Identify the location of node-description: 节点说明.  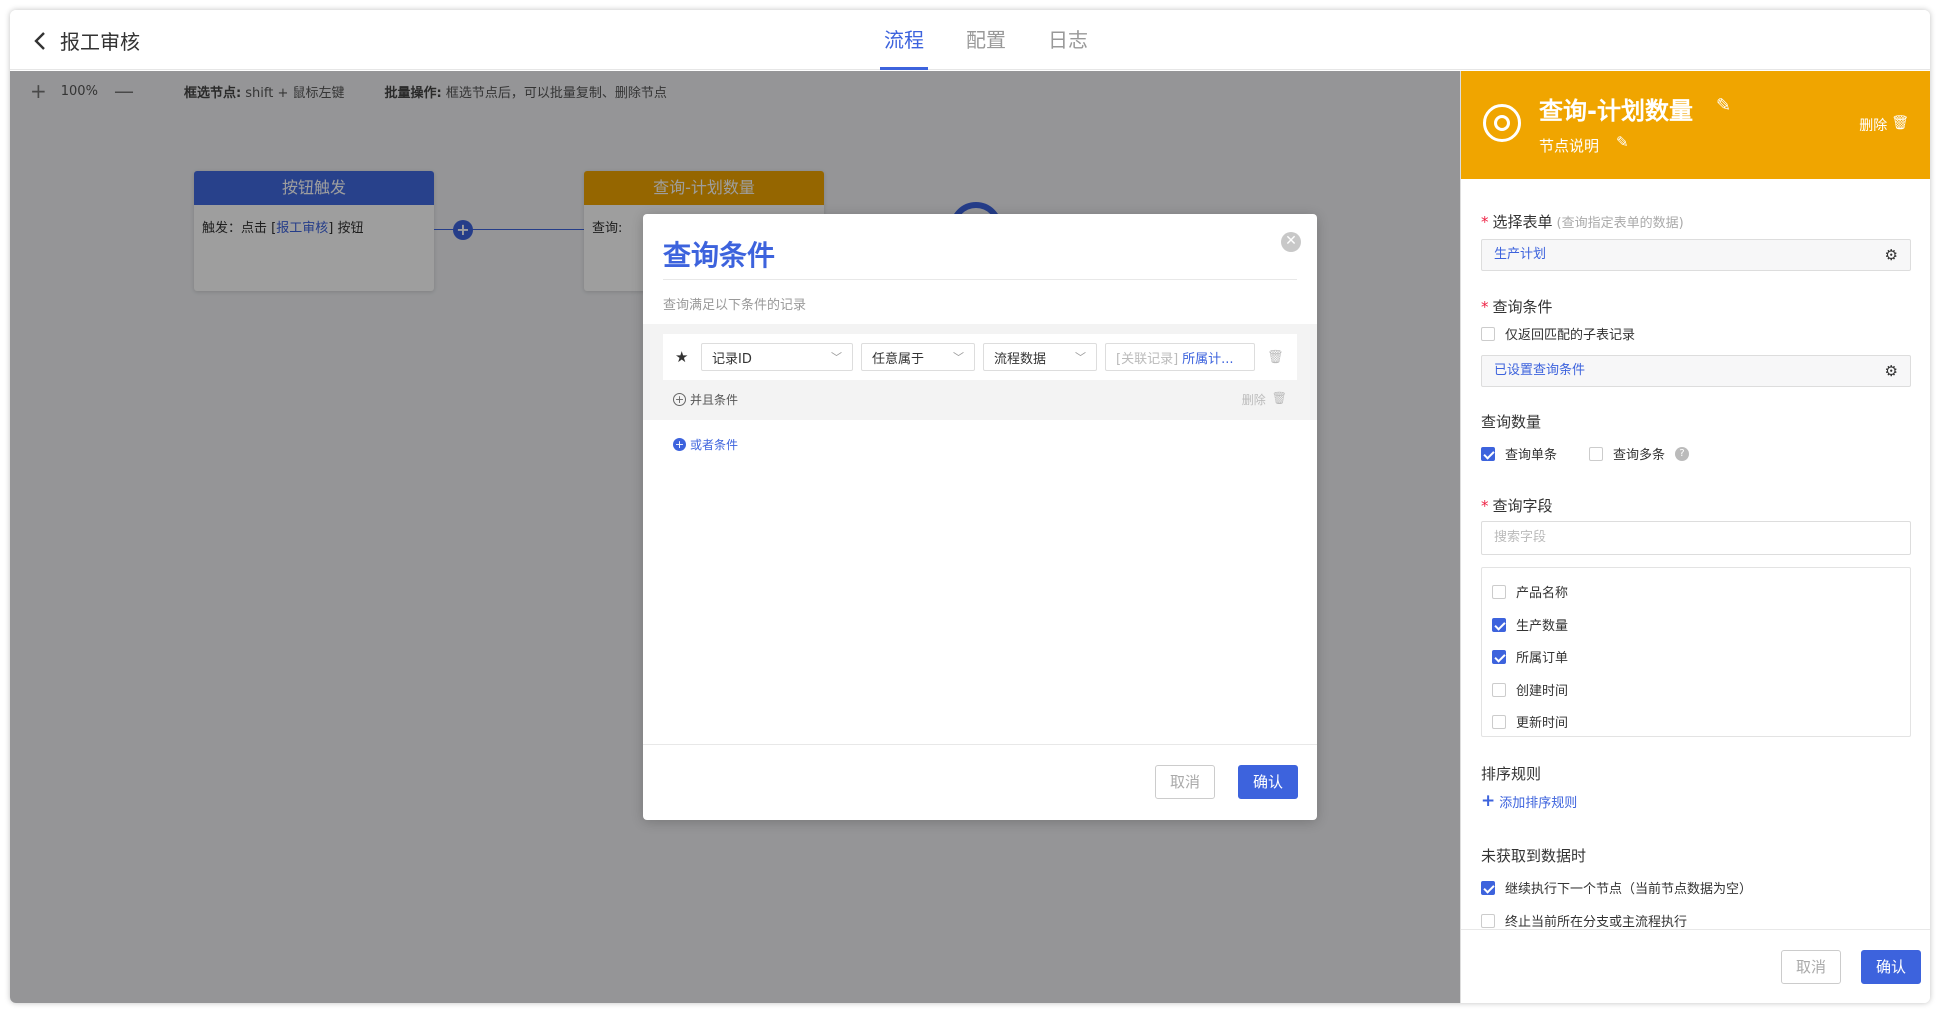
(1569, 145).